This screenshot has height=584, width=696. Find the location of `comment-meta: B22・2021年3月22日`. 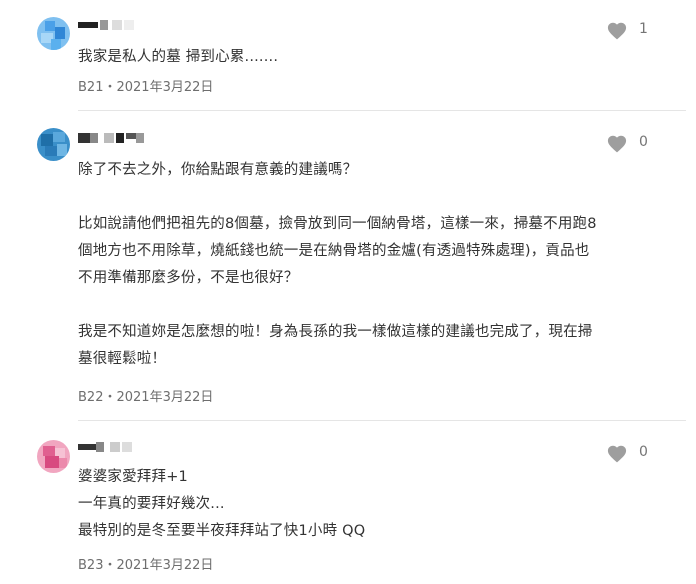

comment-meta: B22・2021年3月22日 is located at coordinates (145, 395).